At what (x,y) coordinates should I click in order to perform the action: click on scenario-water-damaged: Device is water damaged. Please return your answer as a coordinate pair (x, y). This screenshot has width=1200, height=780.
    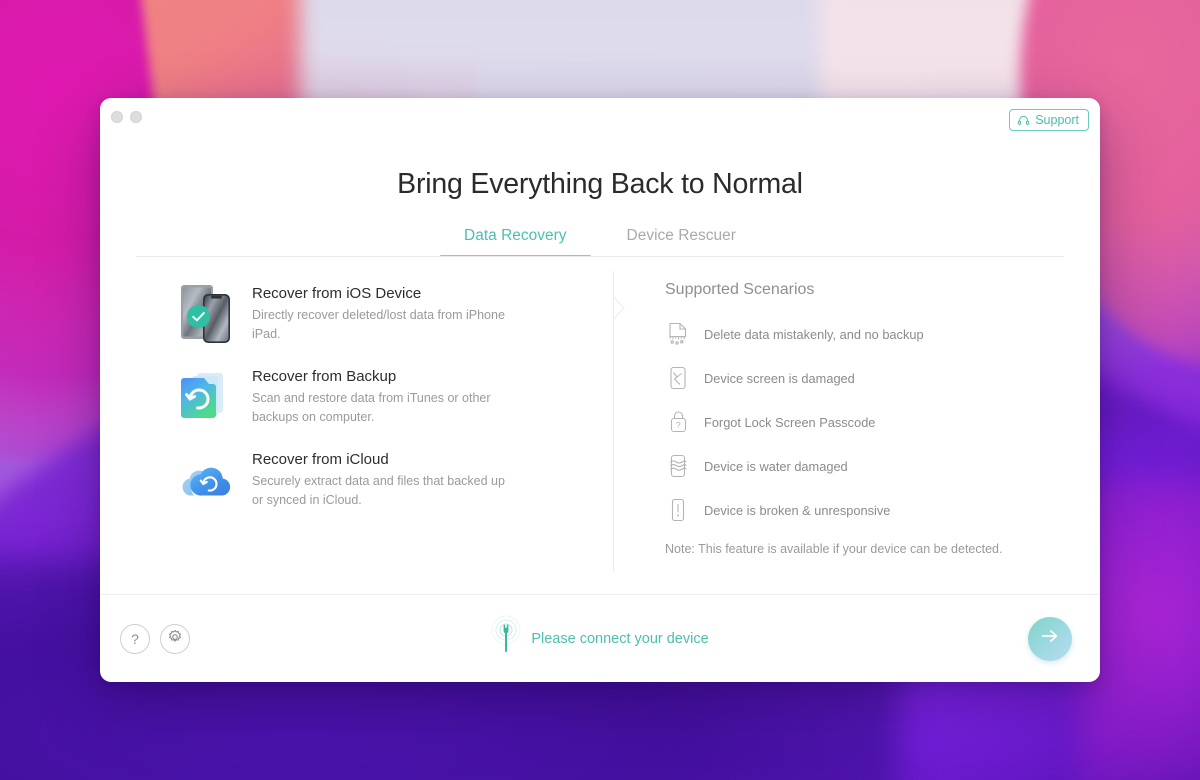
    Looking at the image, I should click on (882, 466).